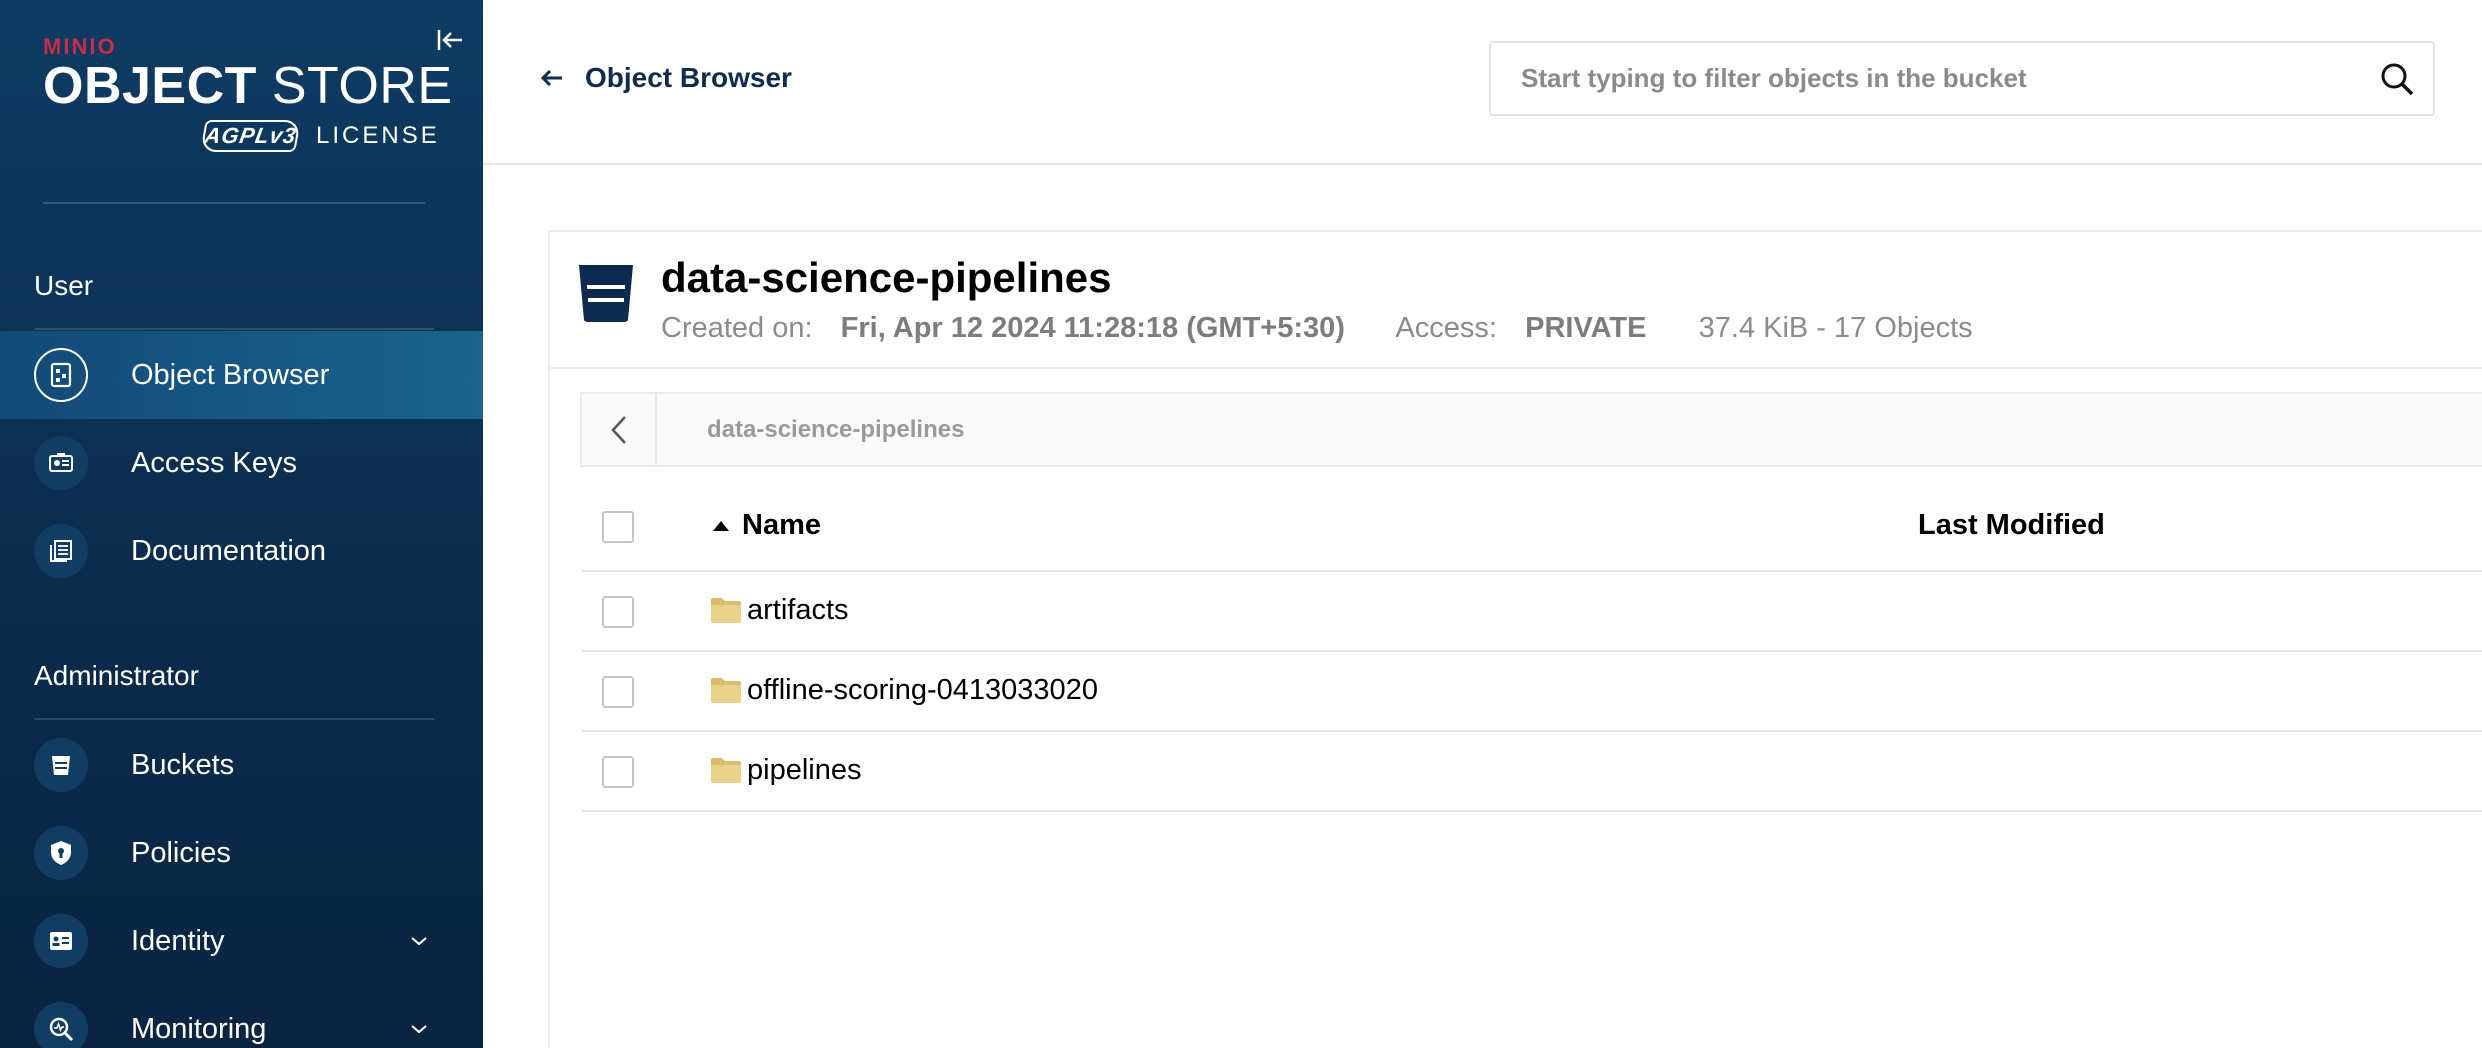  What do you see at coordinates (61, 941) in the screenshot?
I see `identity-icon` at bounding box center [61, 941].